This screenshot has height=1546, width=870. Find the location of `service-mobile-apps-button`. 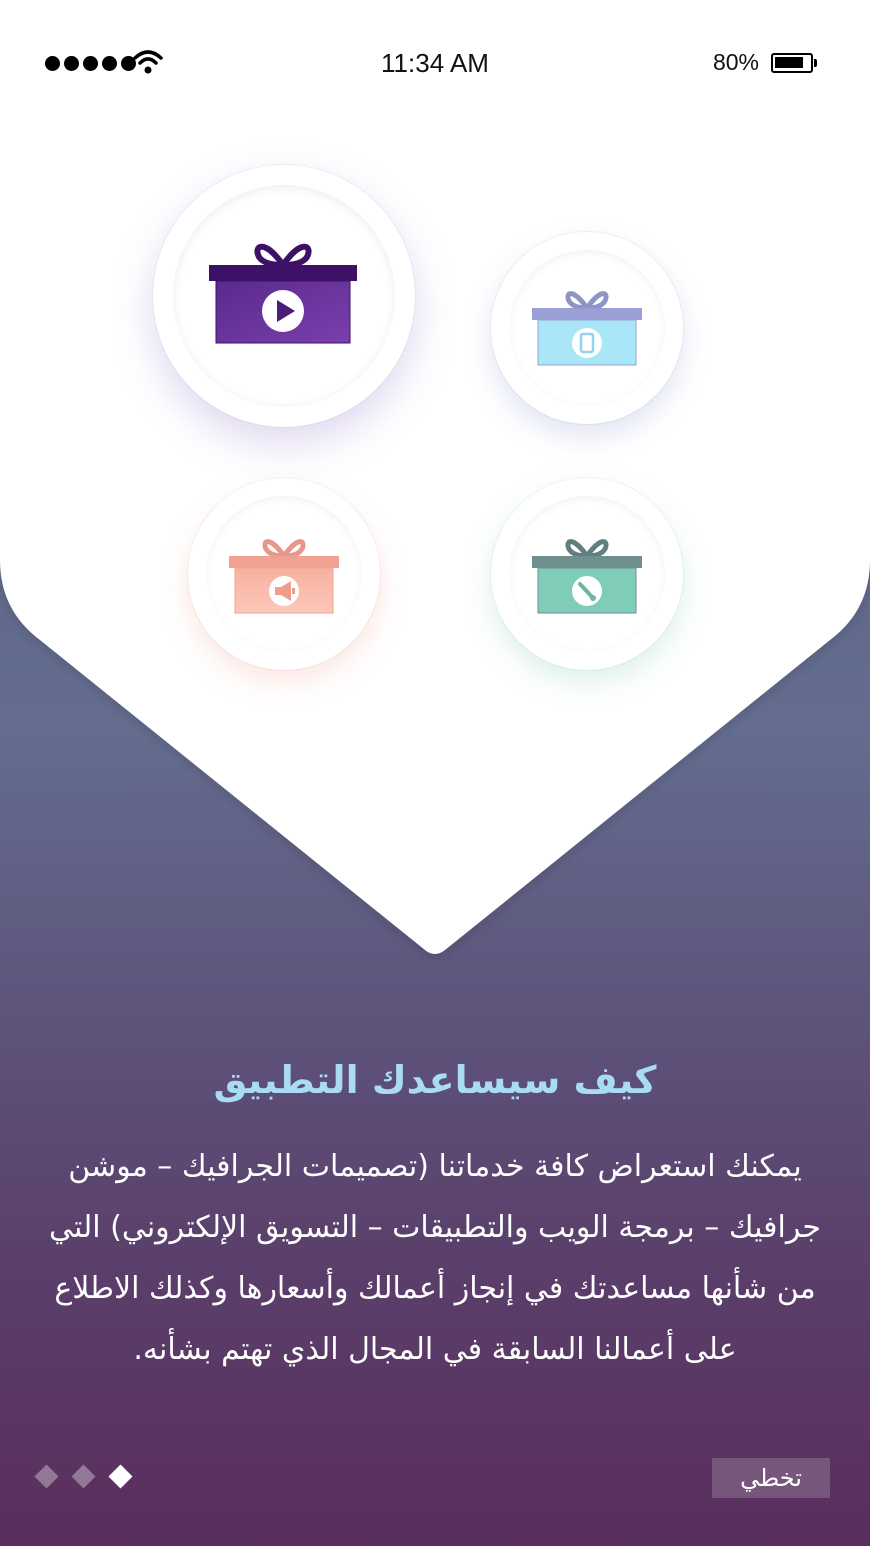

service-mobile-apps-button is located at coordinates (587, 328).